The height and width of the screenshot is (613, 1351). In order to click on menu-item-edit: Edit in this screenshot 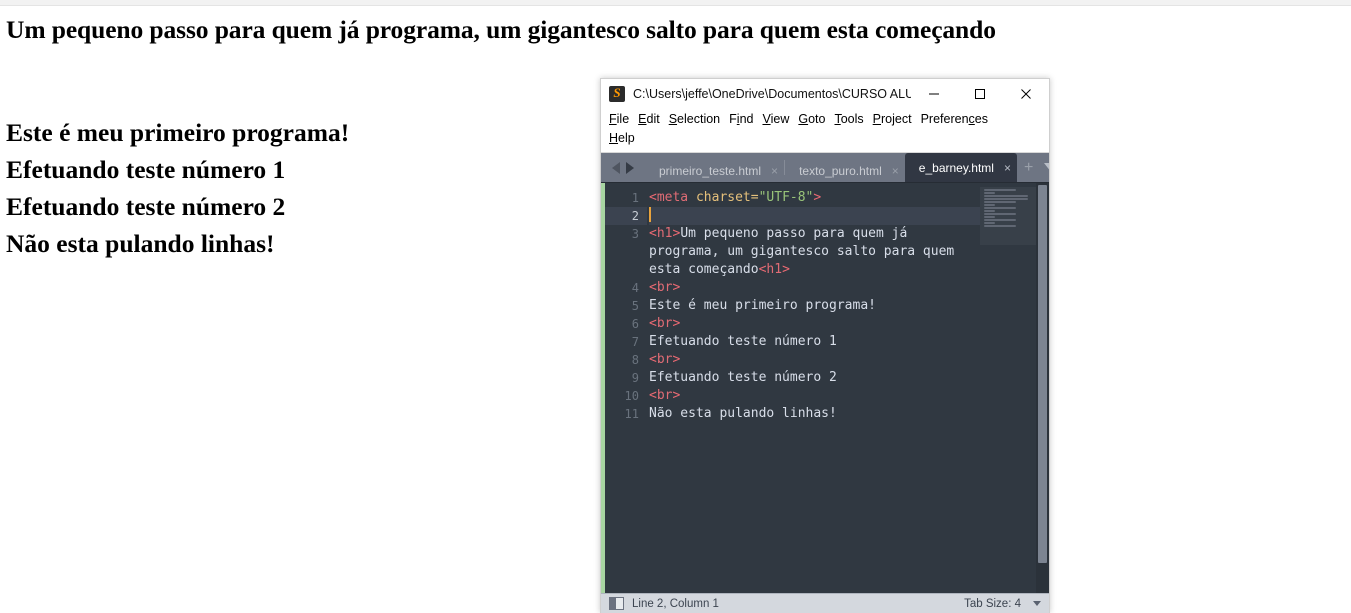, I will do `click(653, 119)`.